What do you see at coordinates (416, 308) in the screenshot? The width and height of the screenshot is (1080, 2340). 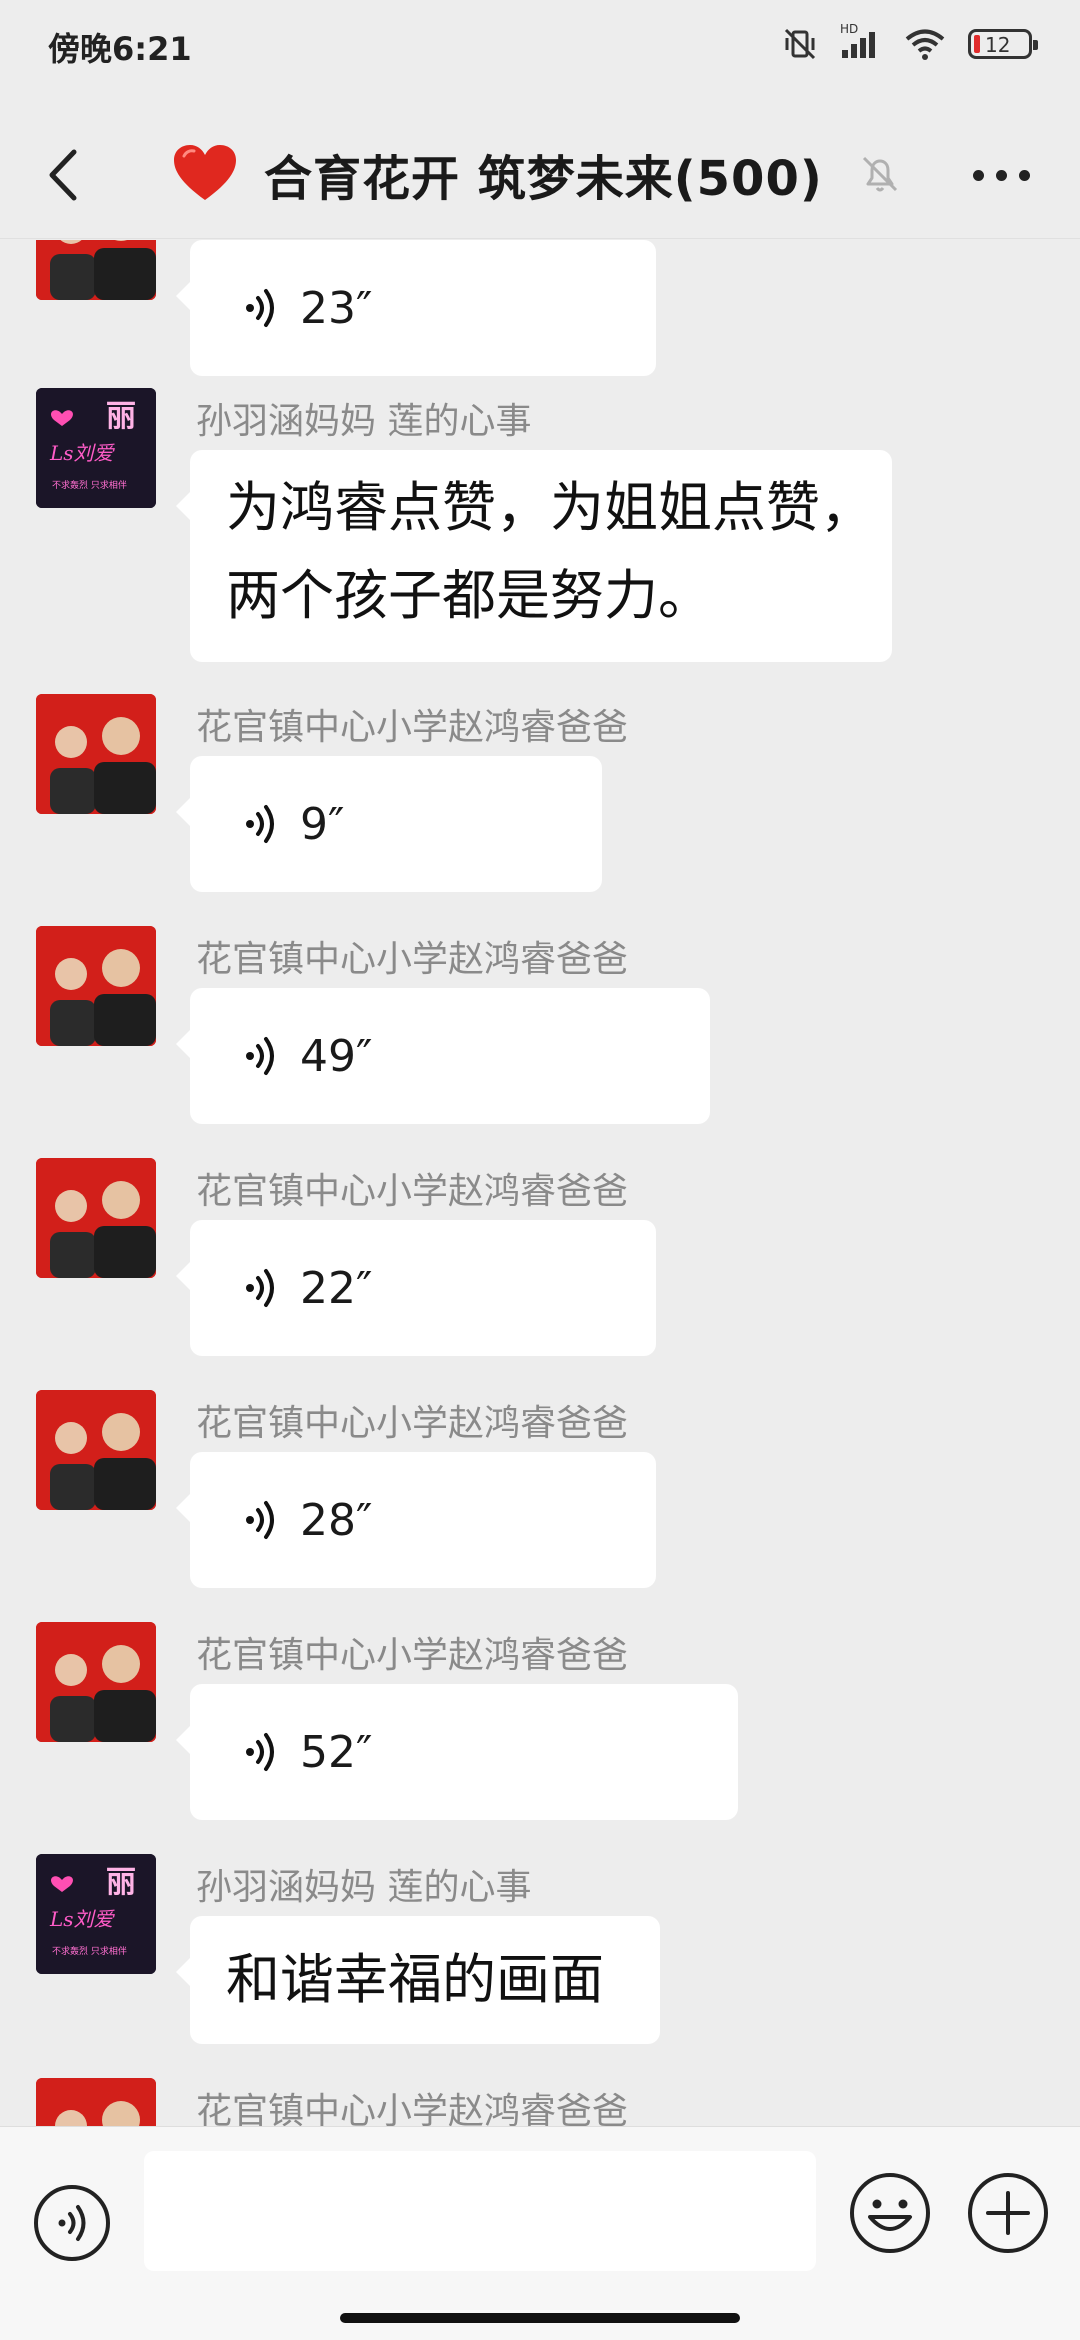 I see `voice-message-bubble: 23″` at bounding box center [416, 308].